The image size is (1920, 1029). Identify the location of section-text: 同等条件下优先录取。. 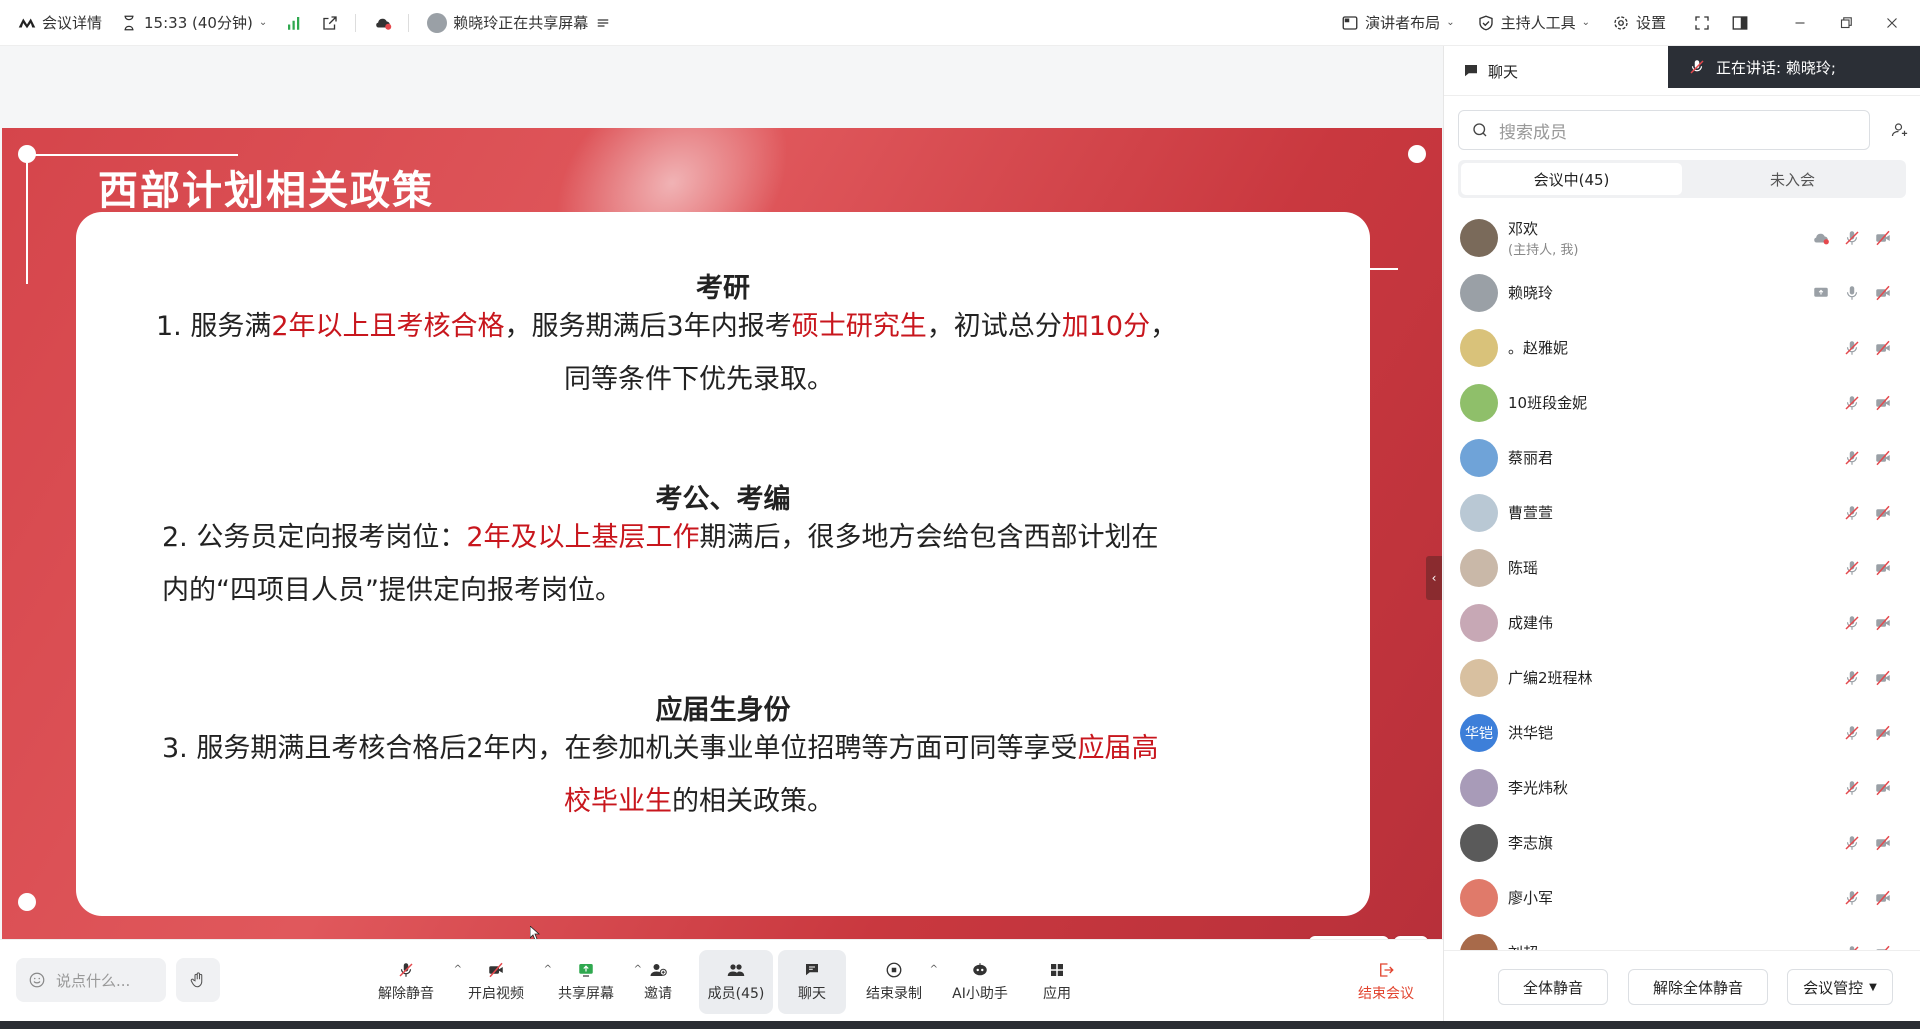
(699, 379).